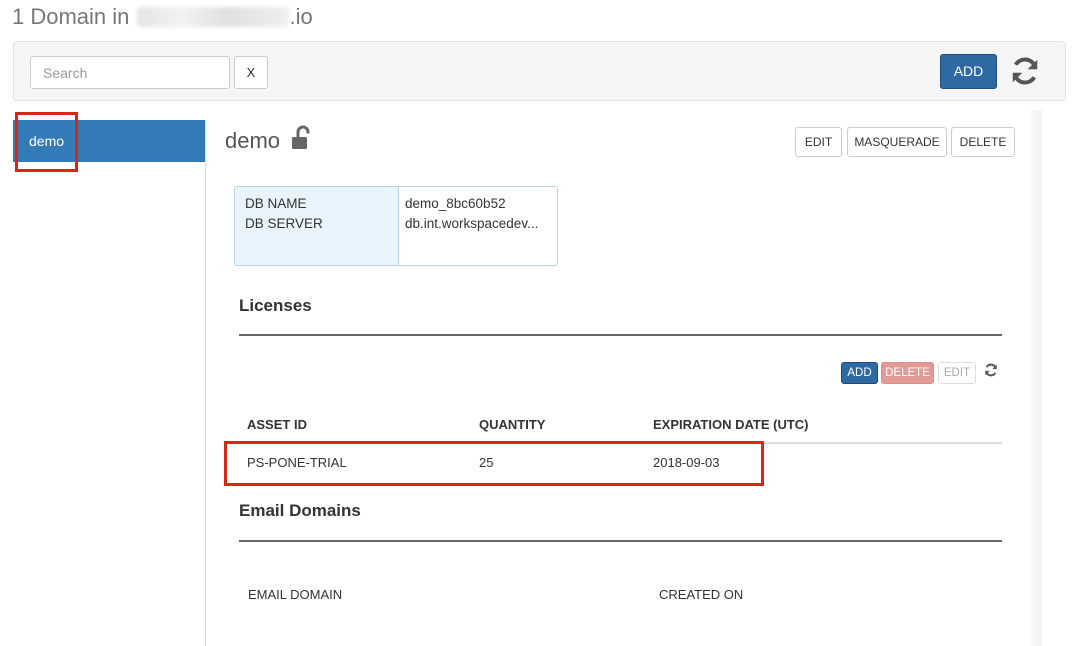 The width and height of the screenshot is (1074, 646). Describe the element at coordinates (275, 305) in the screenshot. I see `licenses-heading: Licenses` at that location.